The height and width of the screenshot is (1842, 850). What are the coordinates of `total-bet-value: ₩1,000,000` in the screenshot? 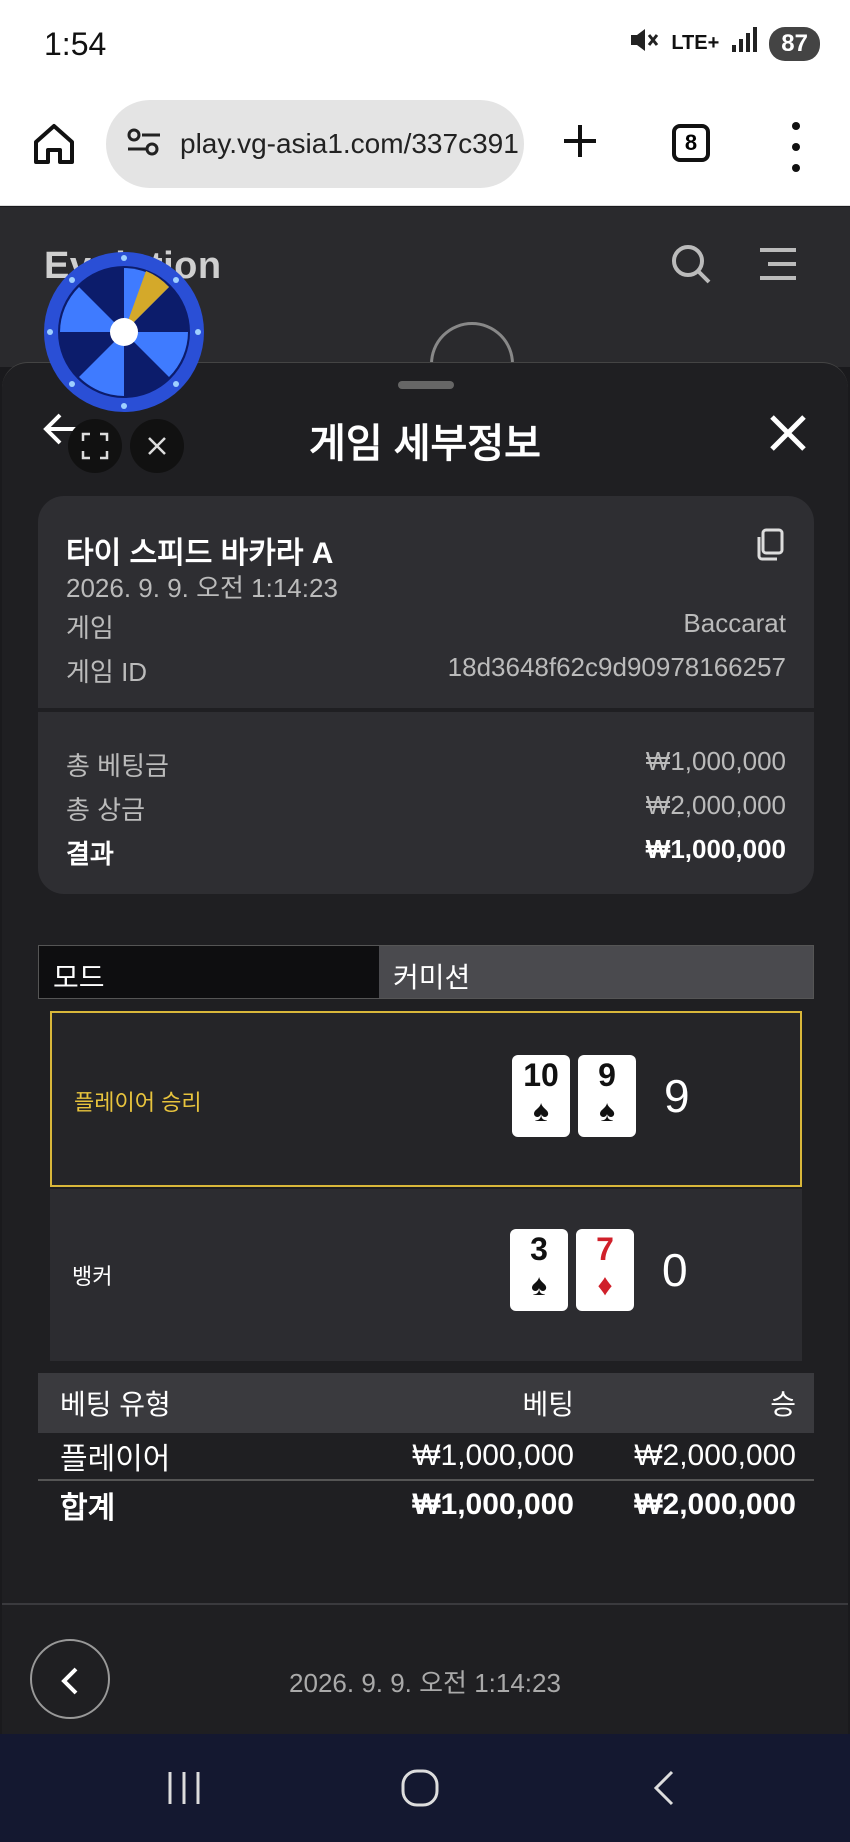 It's located at (715, 761).